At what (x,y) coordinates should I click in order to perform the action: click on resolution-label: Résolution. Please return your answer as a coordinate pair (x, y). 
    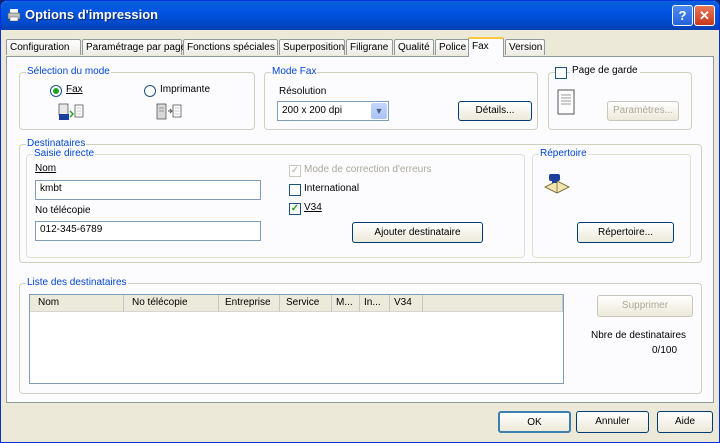
    Looking at the image, I should click on (303, 91).